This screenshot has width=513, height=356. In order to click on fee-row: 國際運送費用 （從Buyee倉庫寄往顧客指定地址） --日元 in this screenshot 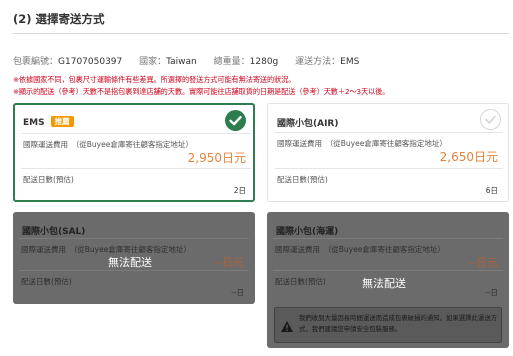, I will do `click(388, 254)`.